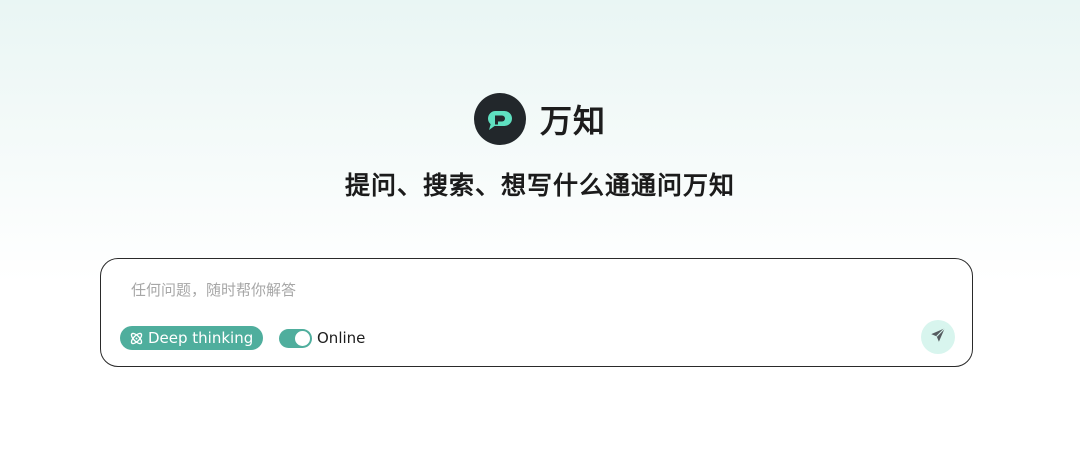 Image resolution: width=1080 pixels, height=456 pixels. Describe the element at coordinates (302, 338) in the screenshot. I see `toggle-knob` at that location.